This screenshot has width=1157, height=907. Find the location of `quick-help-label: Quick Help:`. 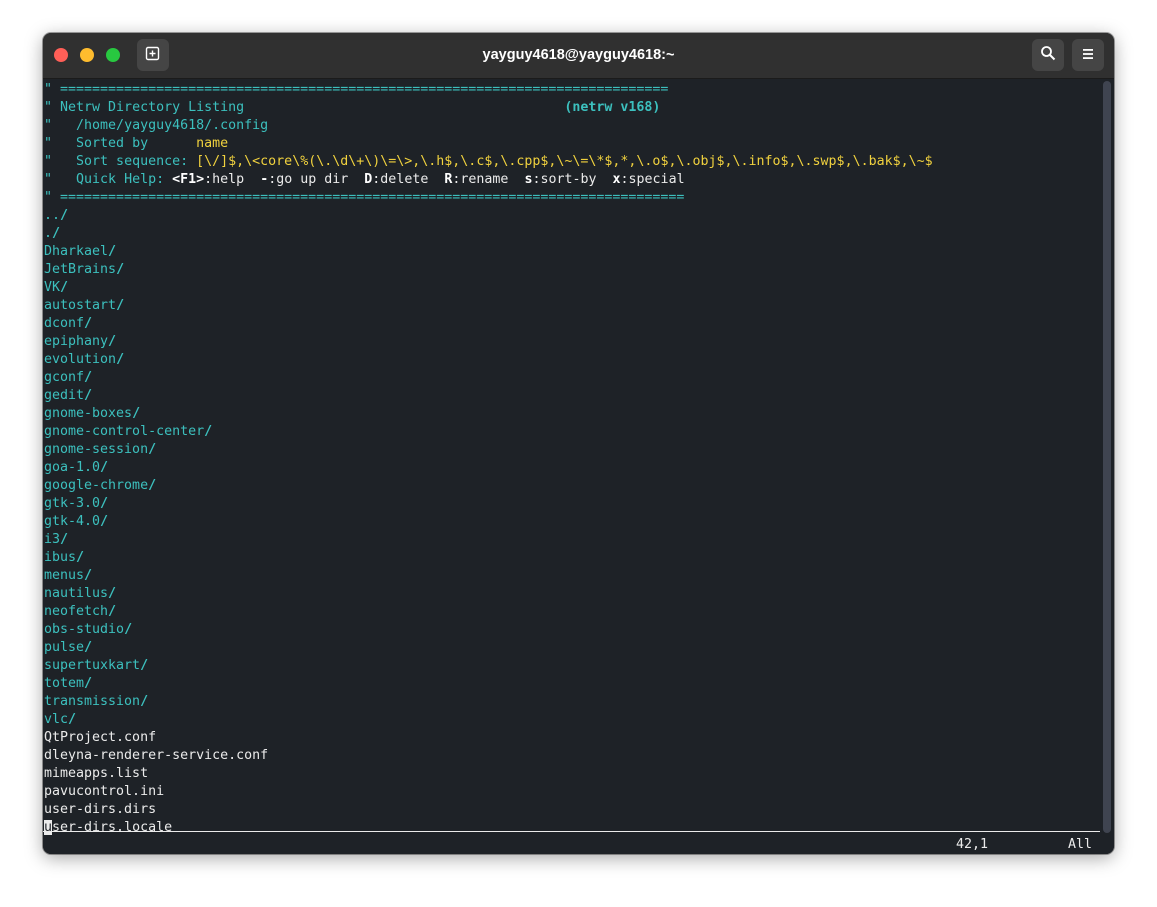

quick-help-label: Quick Help: is located at coordinates (124, 179).